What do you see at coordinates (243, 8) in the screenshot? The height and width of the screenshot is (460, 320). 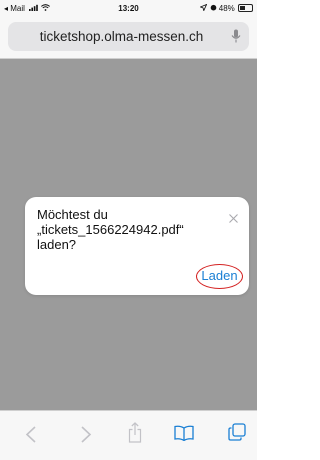 I see `battery-level` at bounding box center [243, 8].